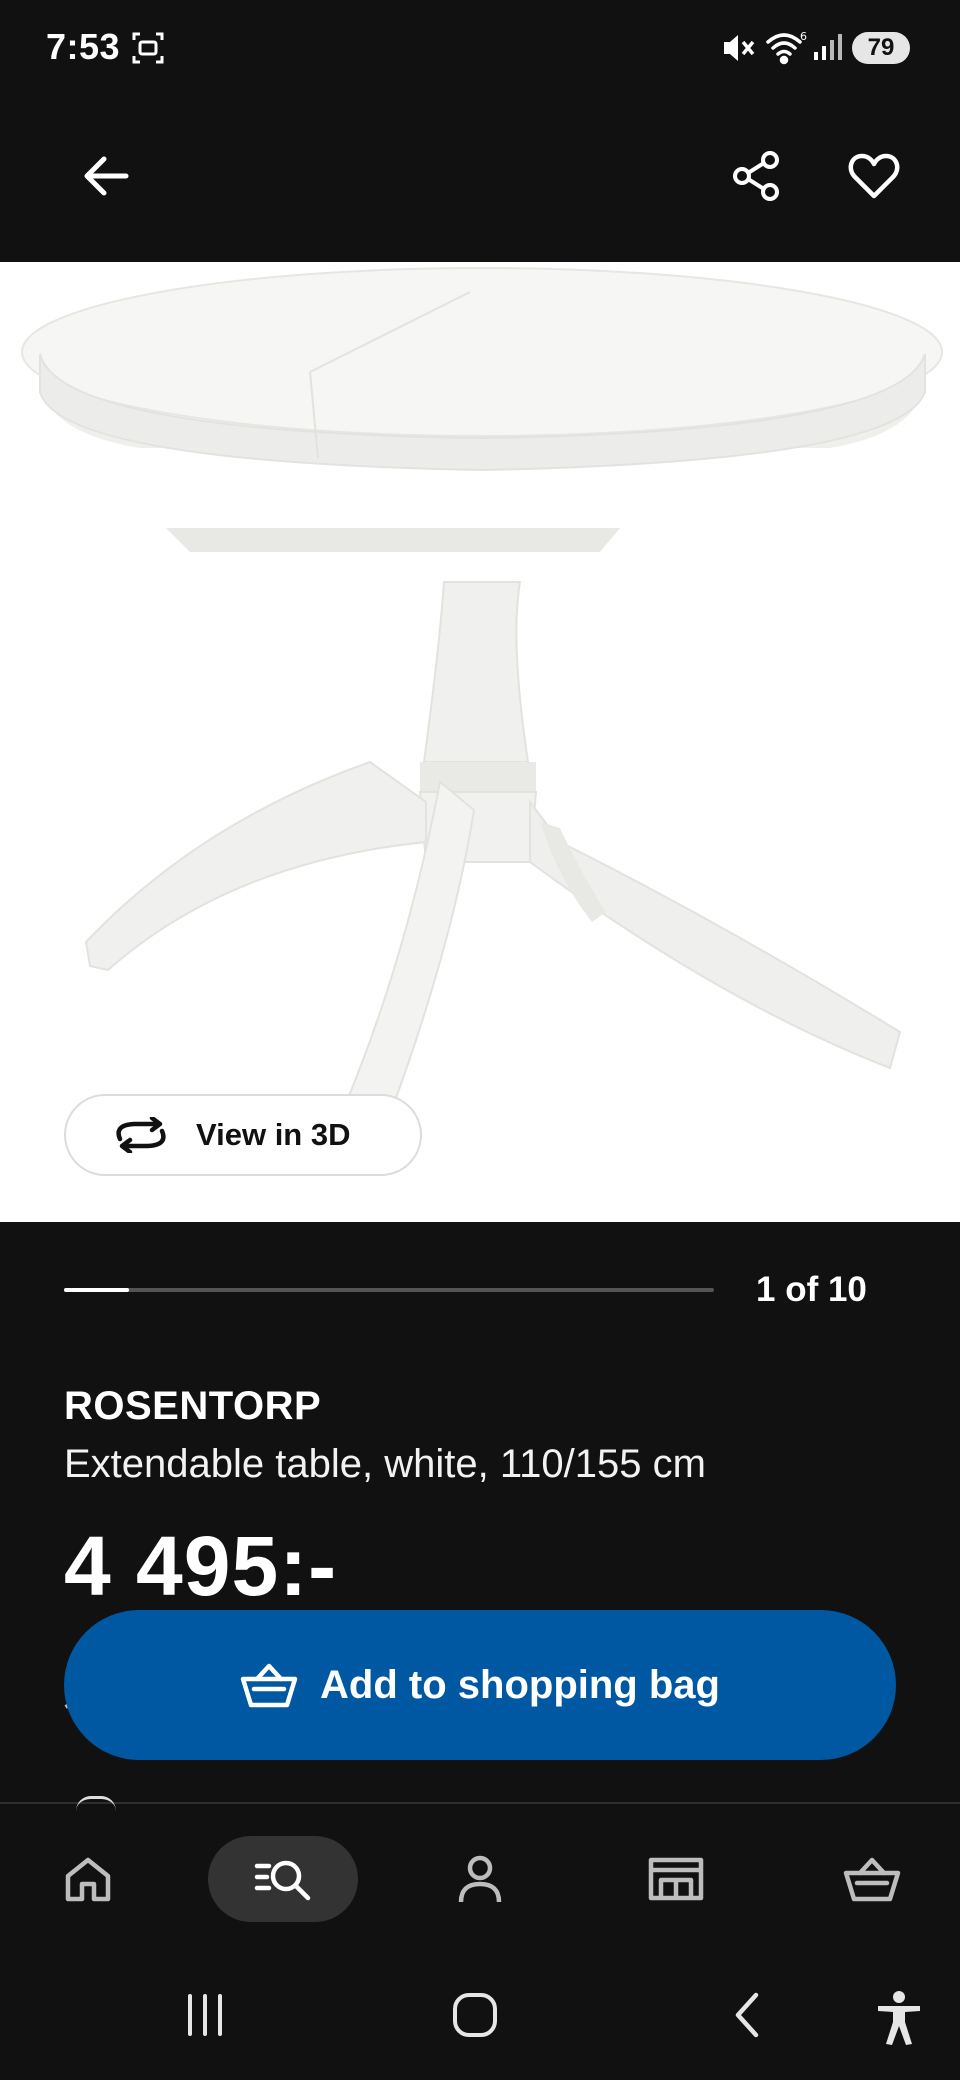  I want to click on nav-stores-tab, so click(676, 1879).